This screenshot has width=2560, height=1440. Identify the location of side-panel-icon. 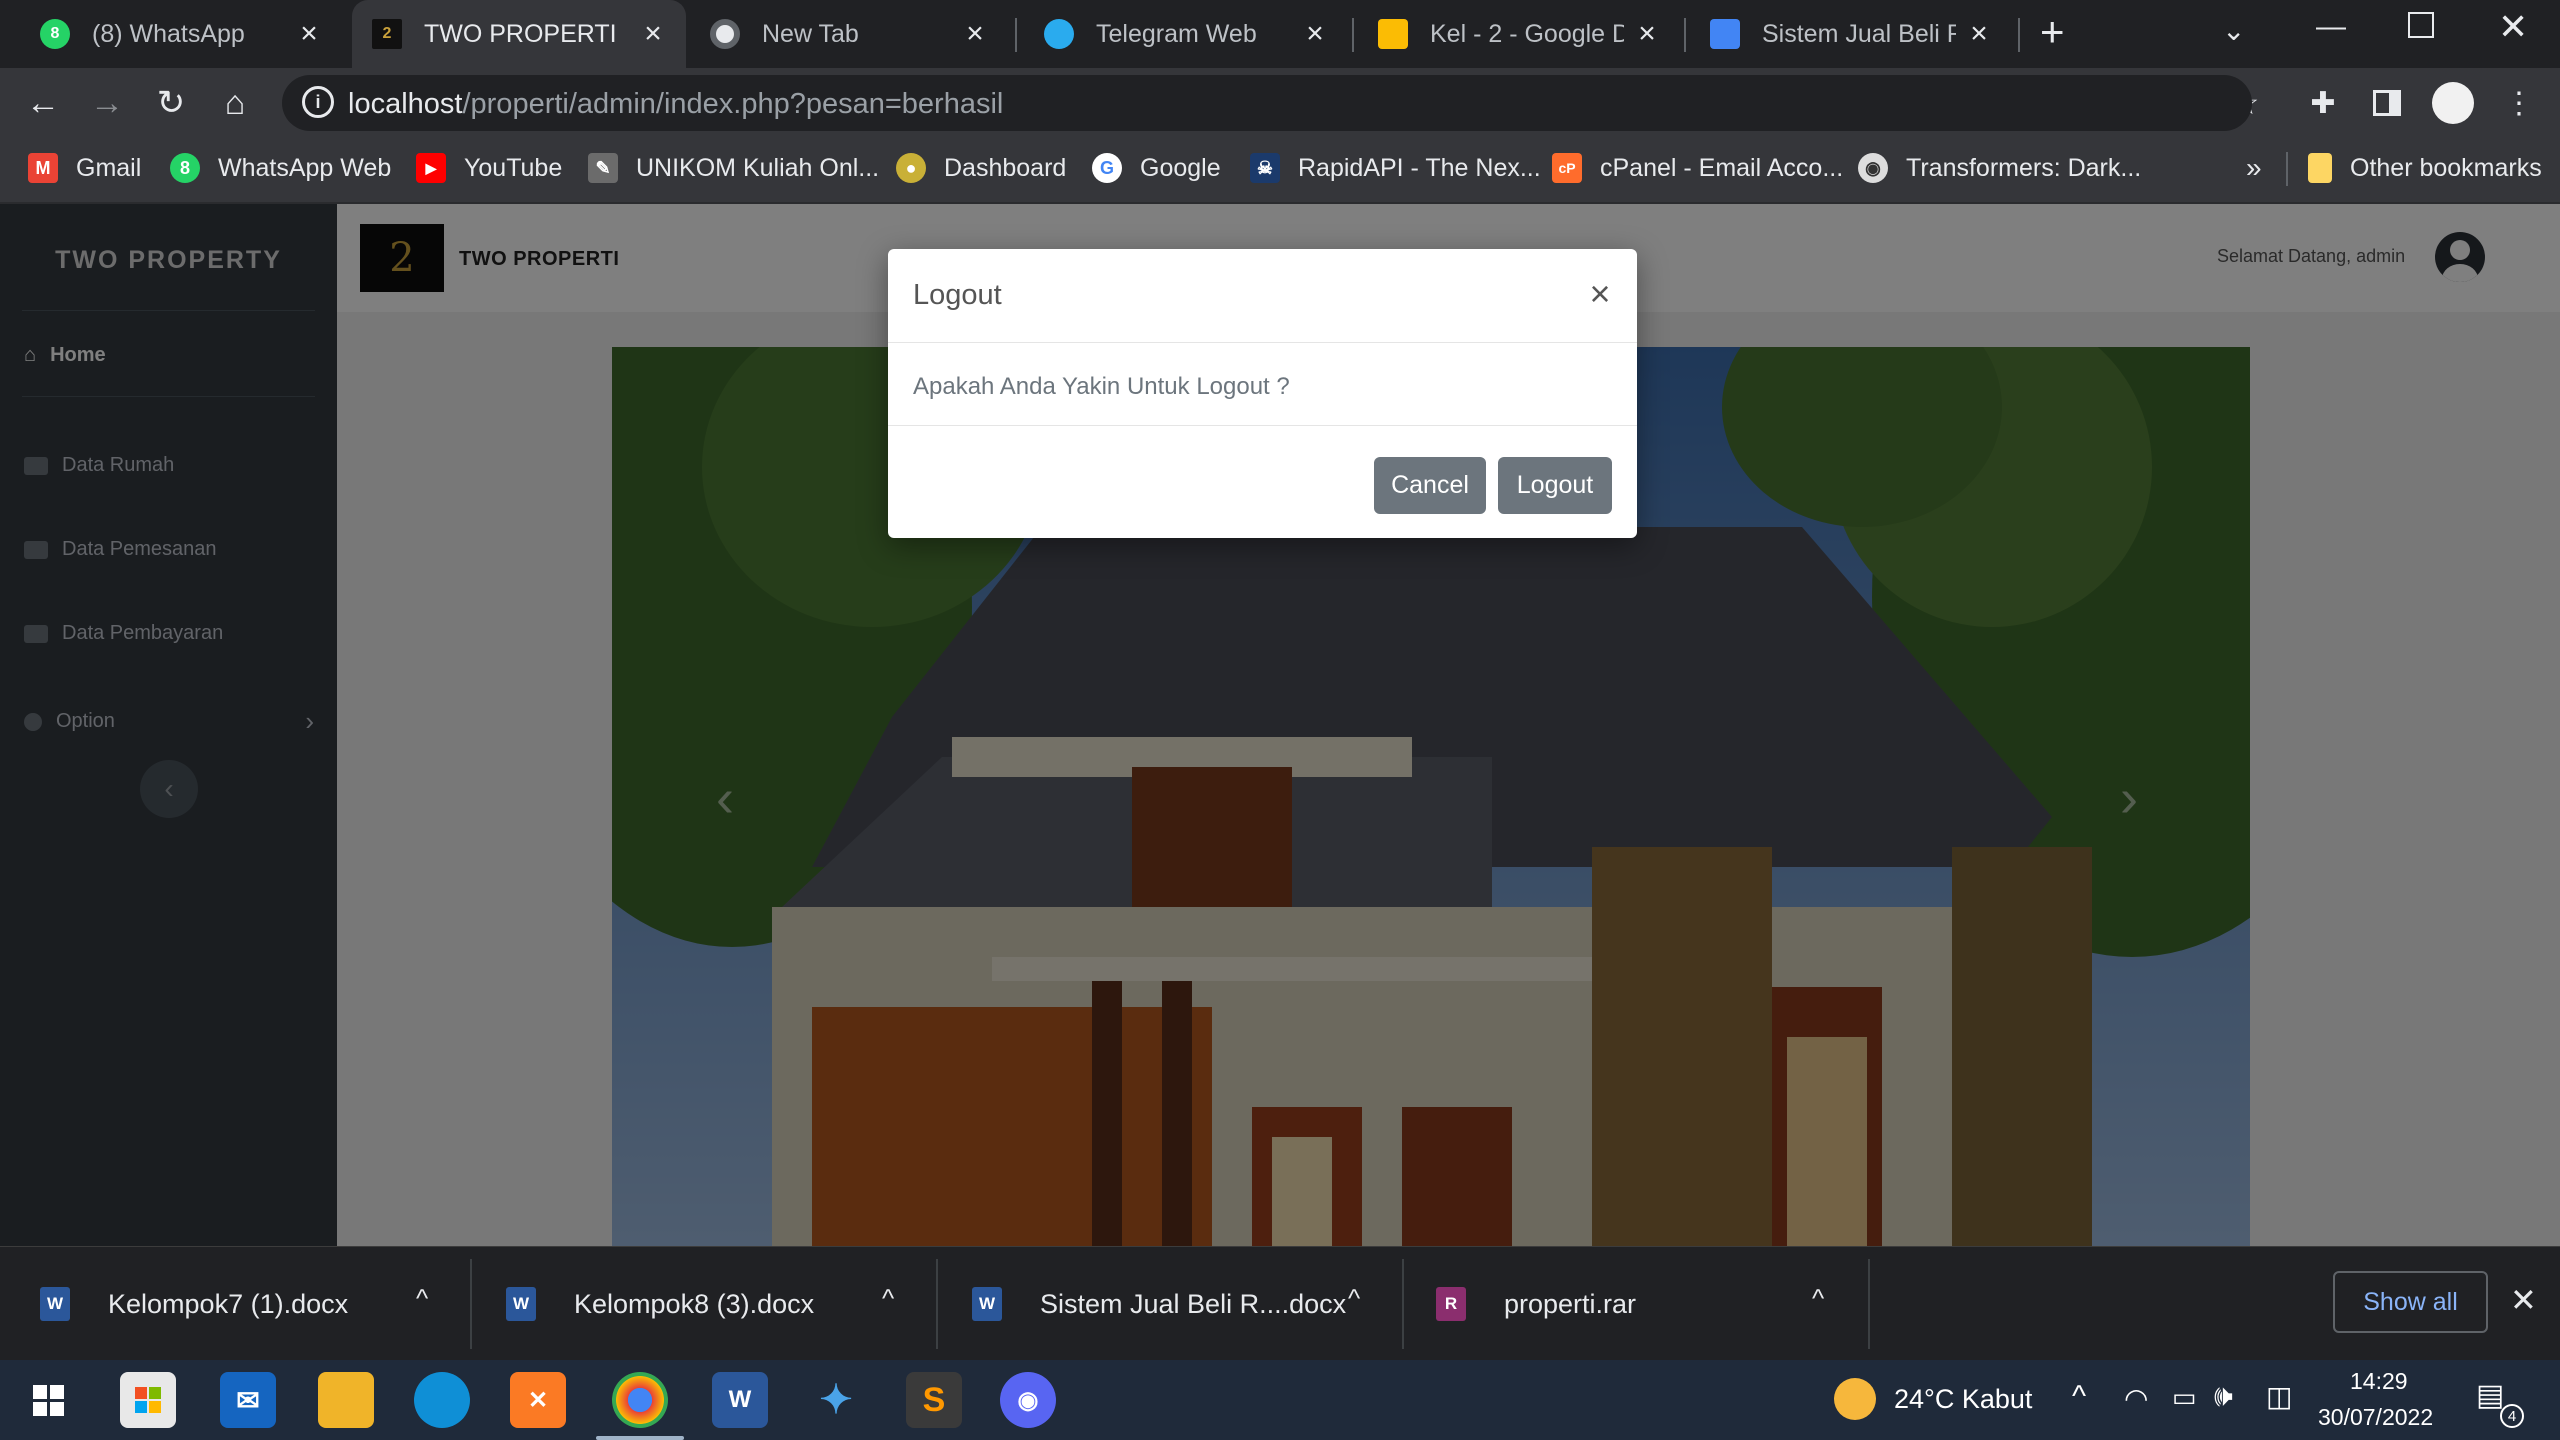
(2387, 103).